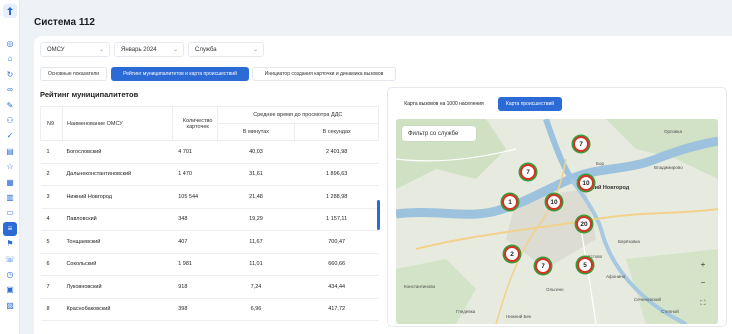 Image resolution: width=732 pixels, height=334 pixels. I want to click on clipboard-icon: ▧, so click(10, 306).